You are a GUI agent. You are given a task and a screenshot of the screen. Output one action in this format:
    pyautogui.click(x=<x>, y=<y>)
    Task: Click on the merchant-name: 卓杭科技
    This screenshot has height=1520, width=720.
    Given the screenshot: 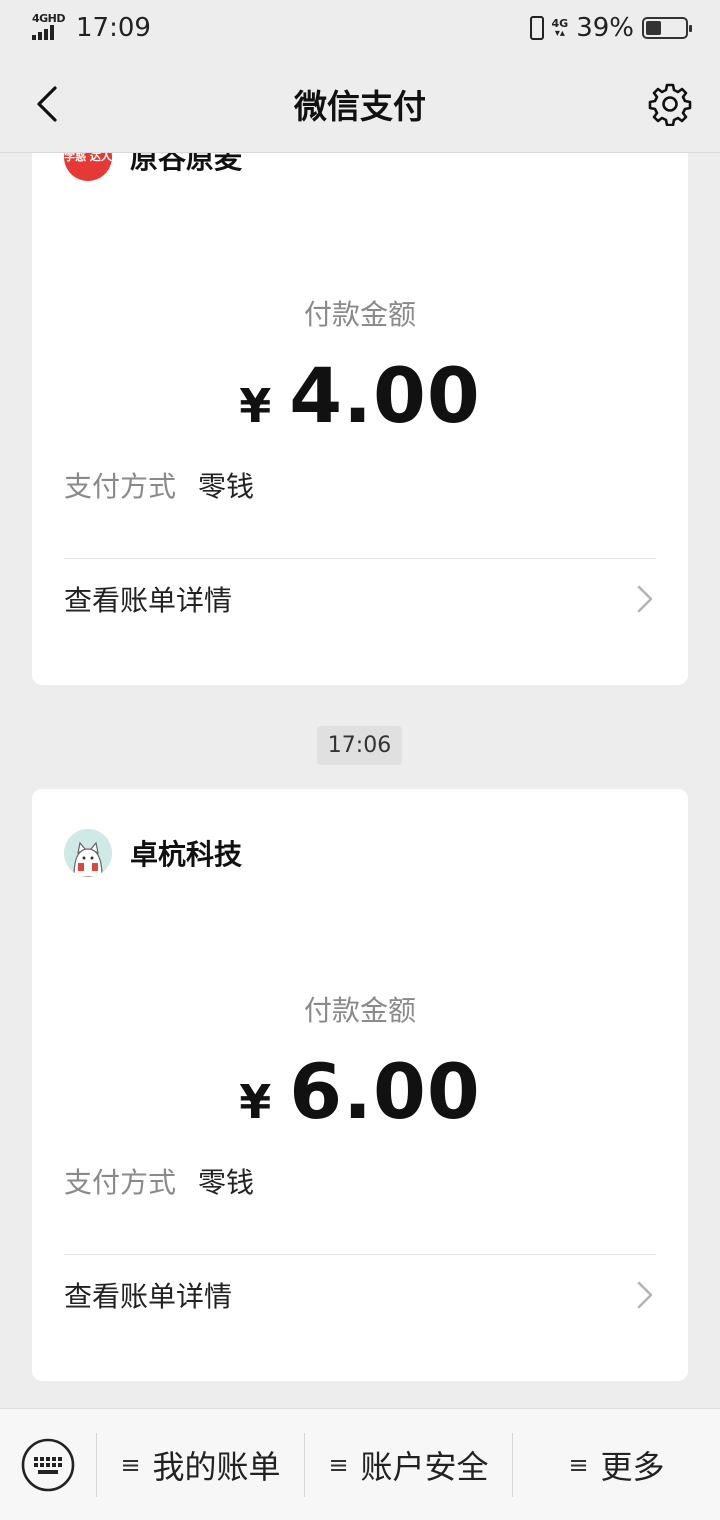 What is the action you would take?
    pyautogui.click(x=186, y=854)
    